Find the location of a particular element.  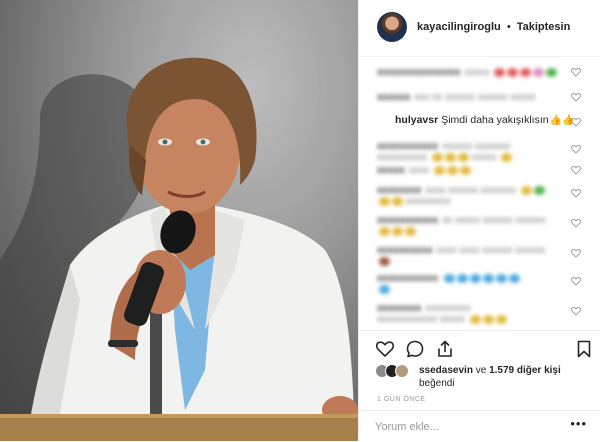

post-header: kayacilingiroglu • Takiptesin is located at coordinates (479, 28).